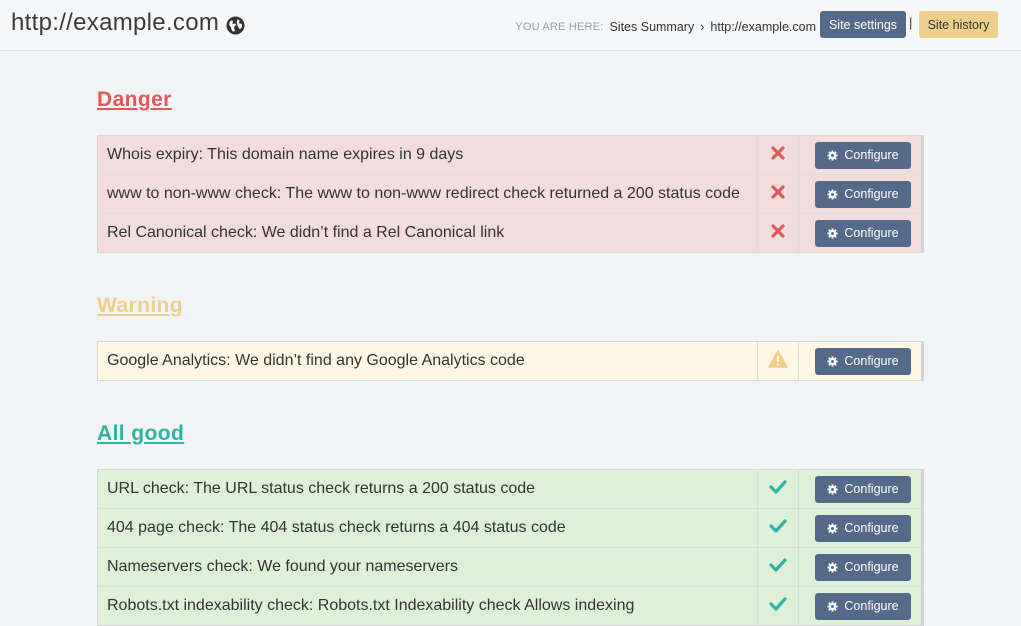  What do you see at coordinates (763, 27) in the screenshot?
I see `breadcrumb-current: http://example.com` at bounding box center [763, 27].